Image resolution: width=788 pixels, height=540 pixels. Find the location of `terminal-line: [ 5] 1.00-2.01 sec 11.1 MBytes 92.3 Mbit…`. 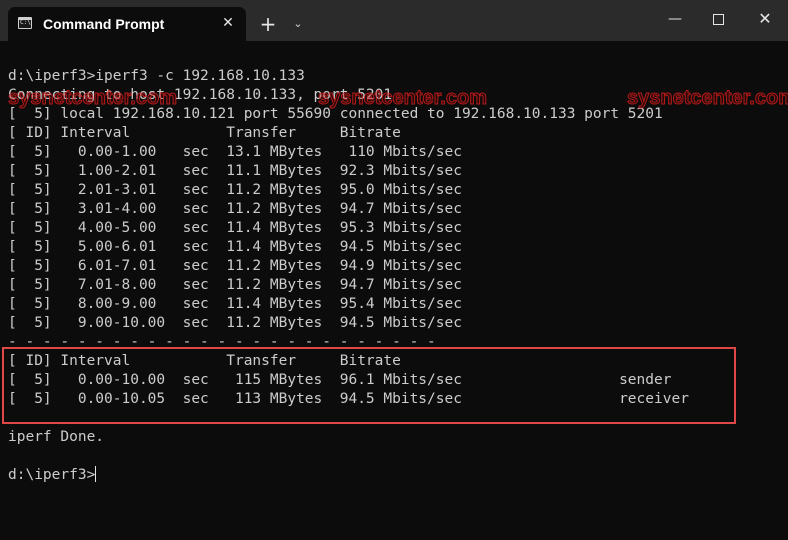

terminal-line: [ 5] 1.00-2.01 sec 11.1 MBytes 92.3 Mbit… is located at coordinates (235, 171).